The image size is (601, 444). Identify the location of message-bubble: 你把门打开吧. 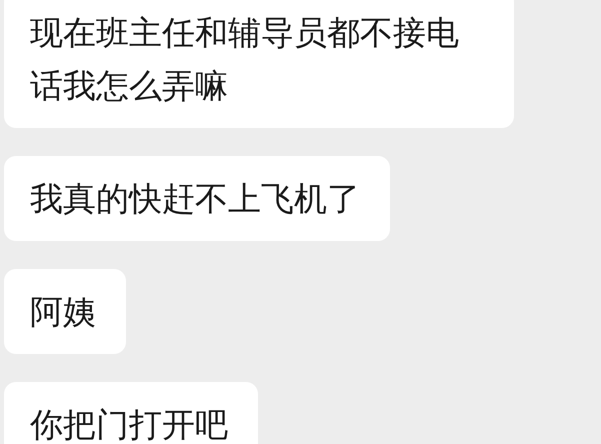
(131, 413).